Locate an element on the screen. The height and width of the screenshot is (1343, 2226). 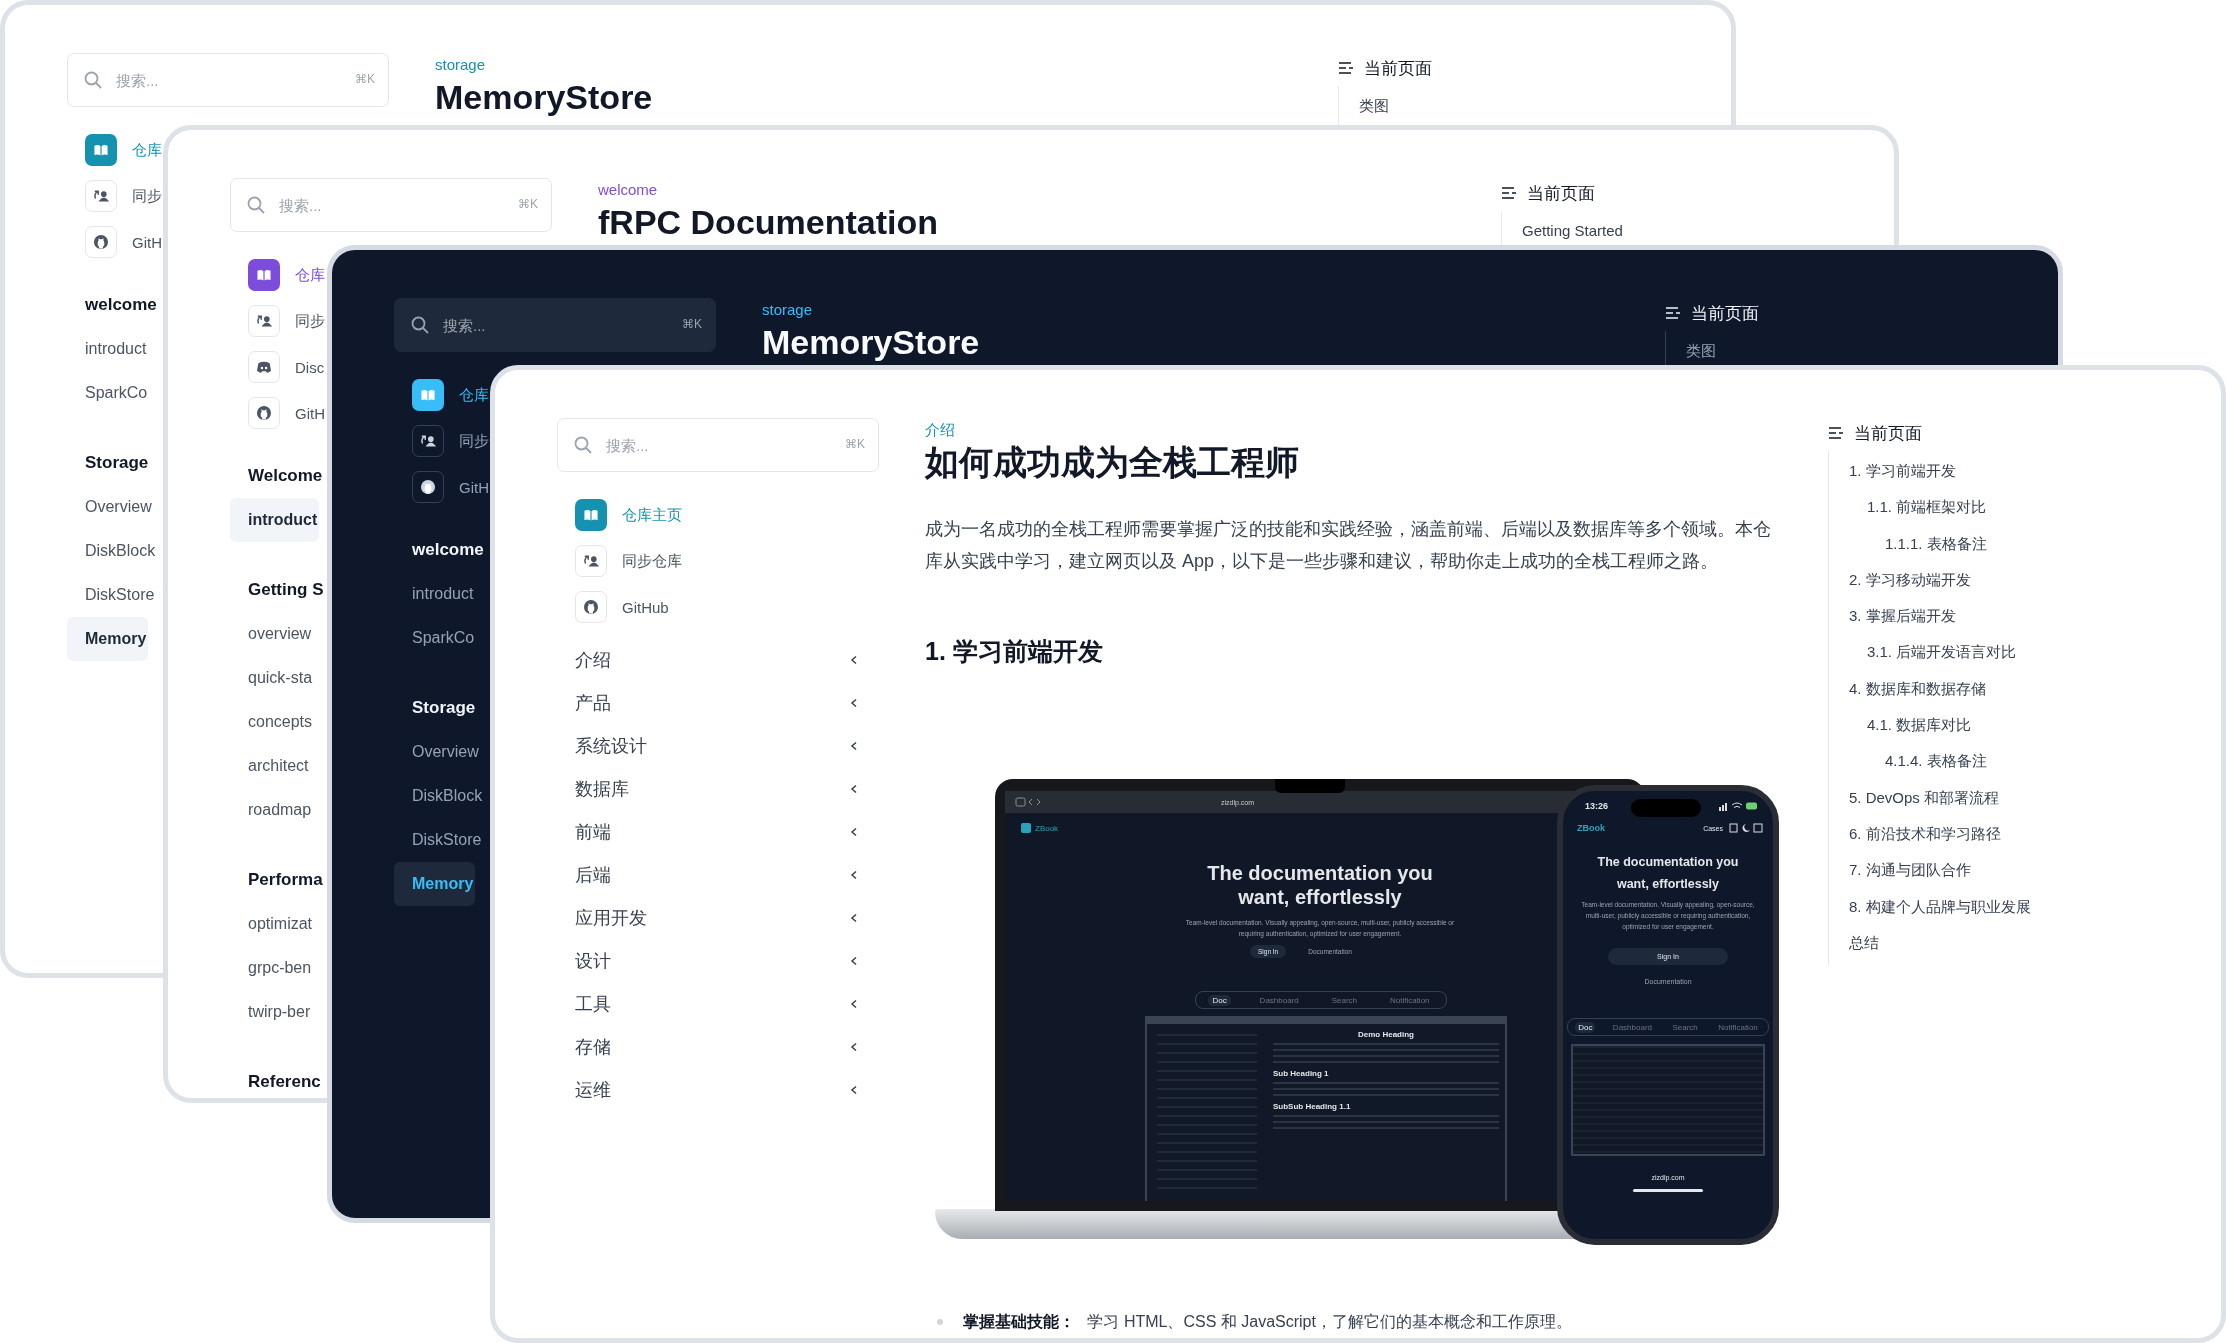
nav-item: 设计 is located at coordinates (718, 960).